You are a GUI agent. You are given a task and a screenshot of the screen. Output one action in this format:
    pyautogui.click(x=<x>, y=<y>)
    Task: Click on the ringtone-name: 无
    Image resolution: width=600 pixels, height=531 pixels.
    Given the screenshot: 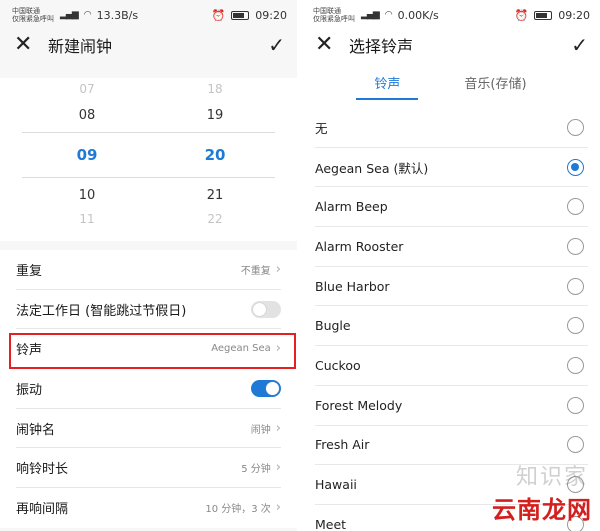 What is the action you would take?
    pyautogui.click(x=321, y=128)
    